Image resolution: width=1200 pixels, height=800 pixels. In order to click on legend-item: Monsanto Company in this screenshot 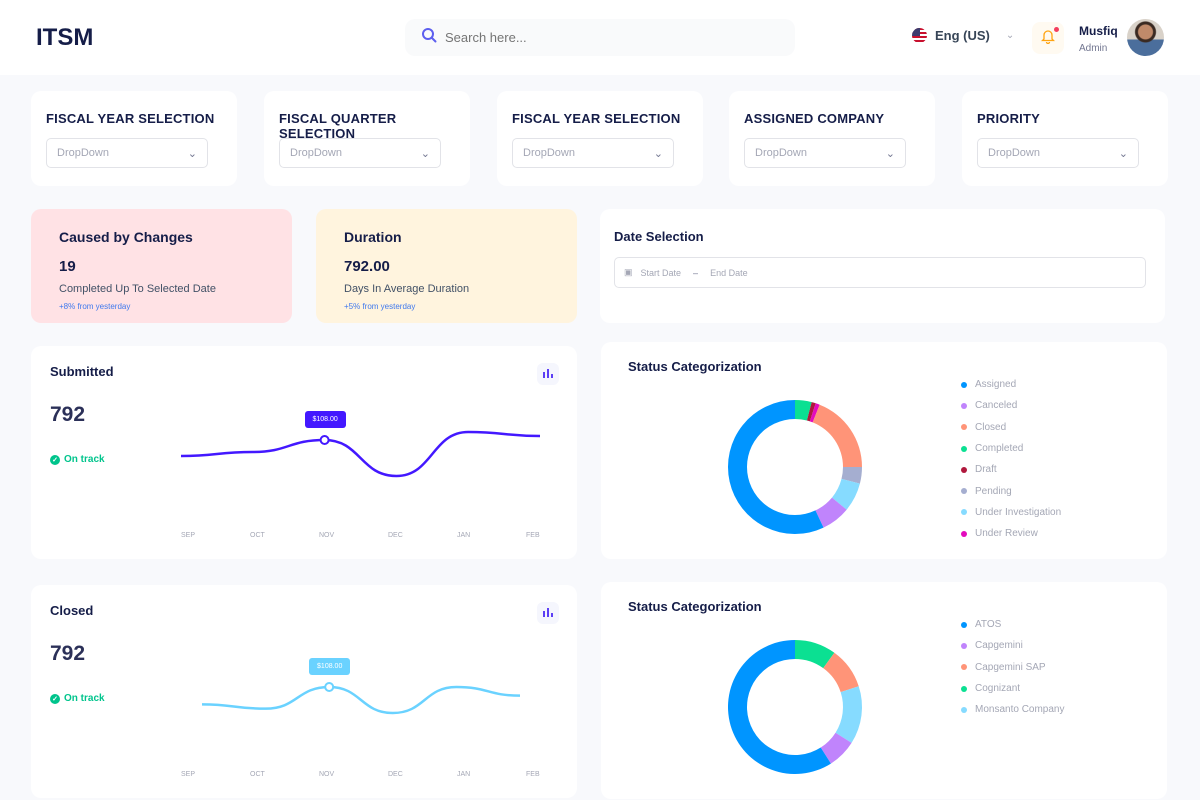, I will do `click(1013, 709)`.